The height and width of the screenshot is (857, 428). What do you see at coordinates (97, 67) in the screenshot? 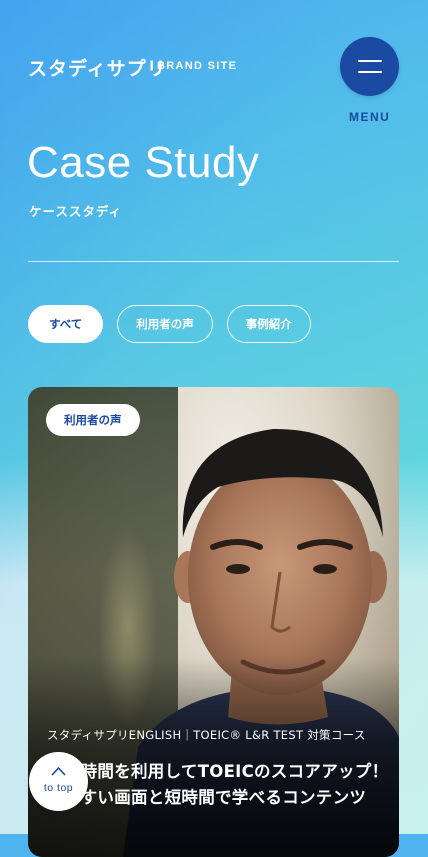
I see `site-logo: スタディサプリ` at bounding box center [97, 67].